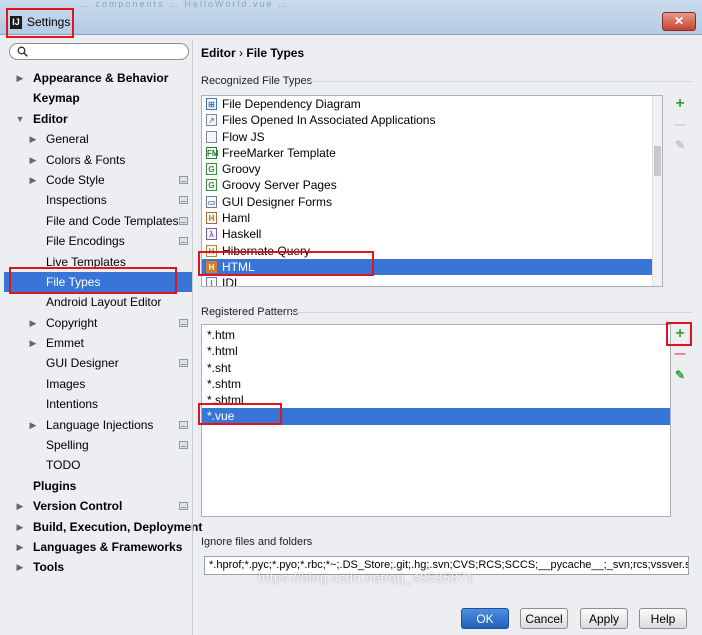 This screenshot has width=702, height=635. I want to click on tree-item-label: Keymap, so click(56, 98).